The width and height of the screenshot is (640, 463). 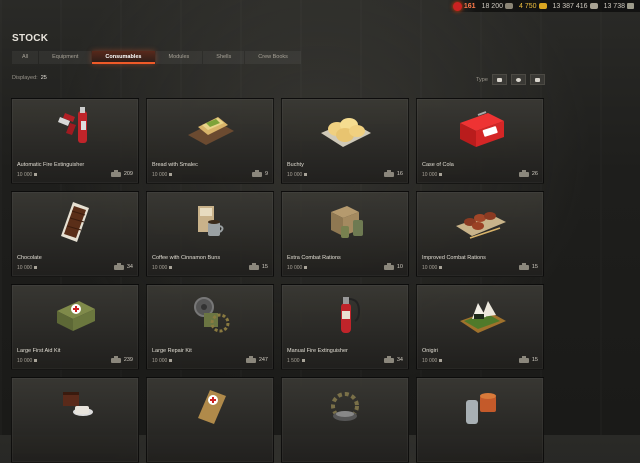 What do you see at coordinates (317, 351) in the screenshot?
I see `item-name: Manual Fire Extinguisher` at bounding box center [317, 351].